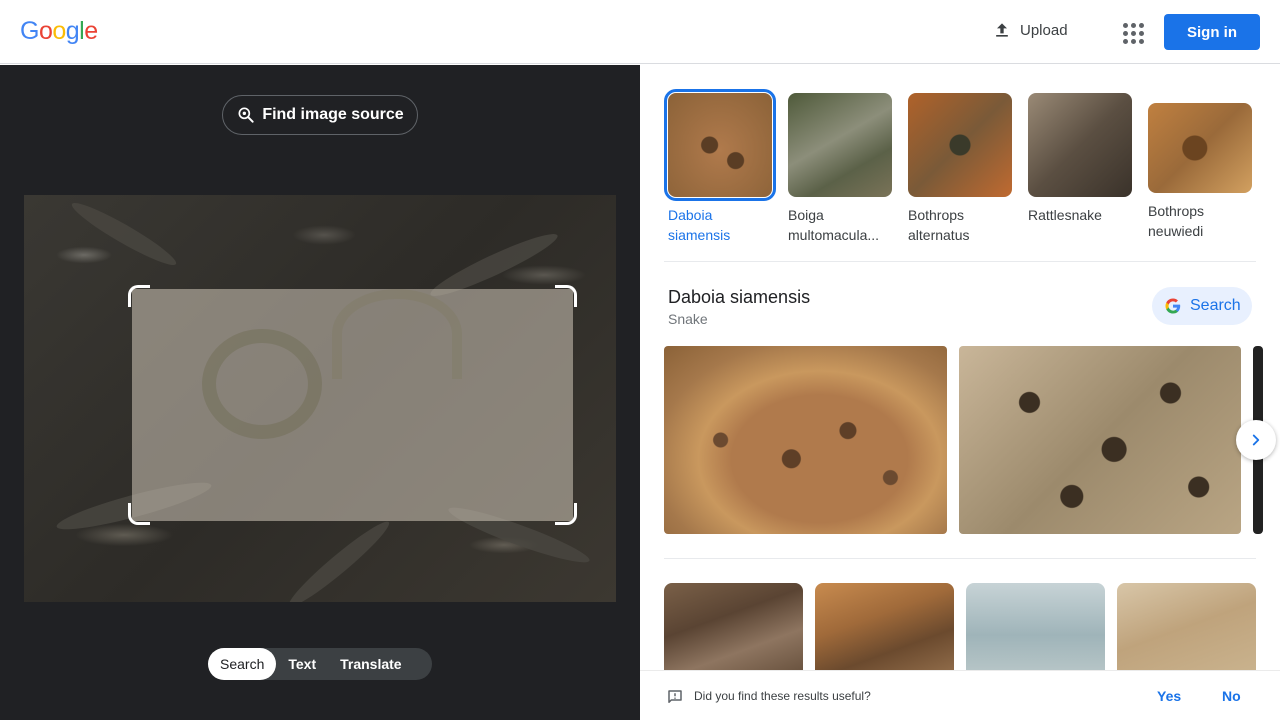 This screenshot has height=720, width=1280. I want to click on upload-button: Upload, so click(1030, 30).